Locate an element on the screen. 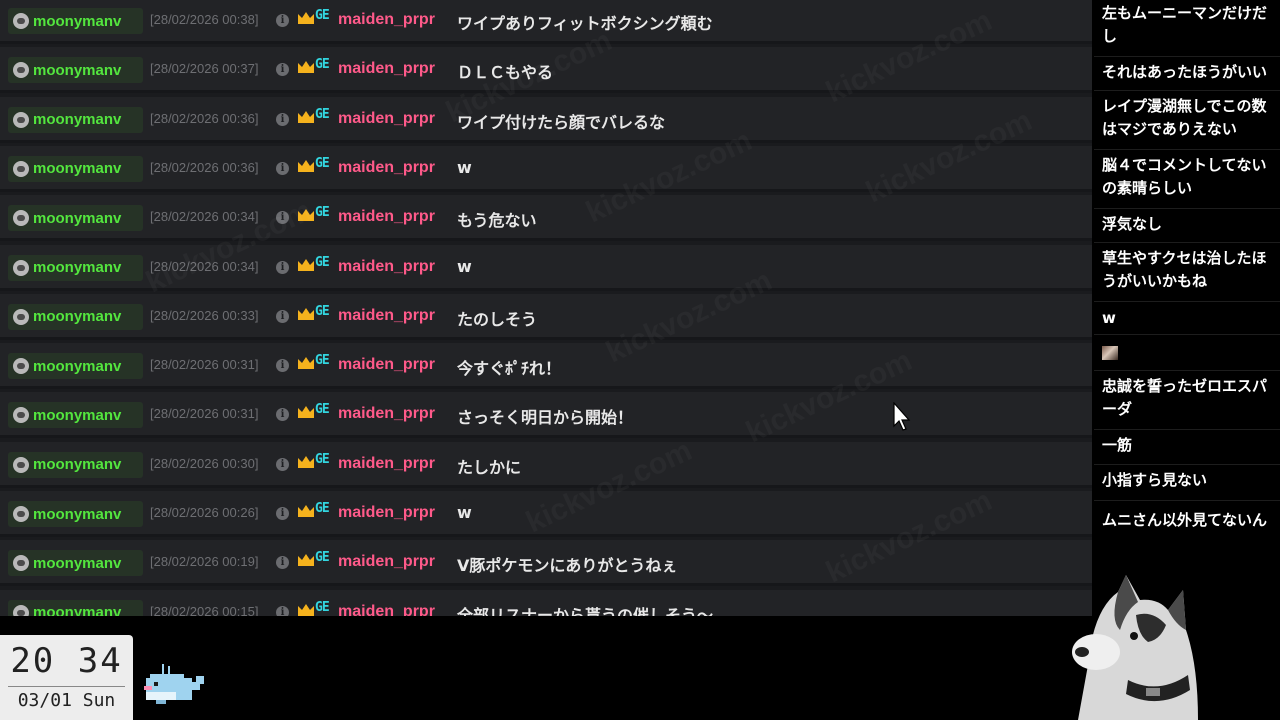 This screenshot has width=1280, height=720. timestamp: [28/02/2026 00:30] is located at coordinates (204, 463).